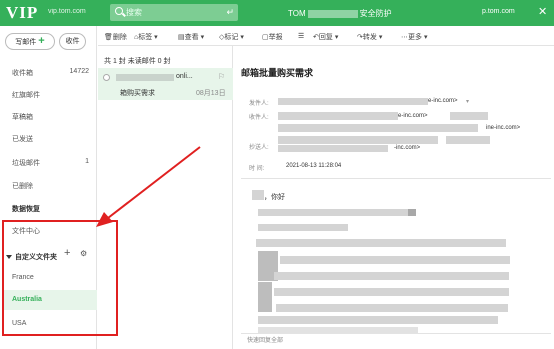 The height and width of the screenshot is (349, 554). I want to click on list-item-subject: 箱购买需求, so click(137, 93).